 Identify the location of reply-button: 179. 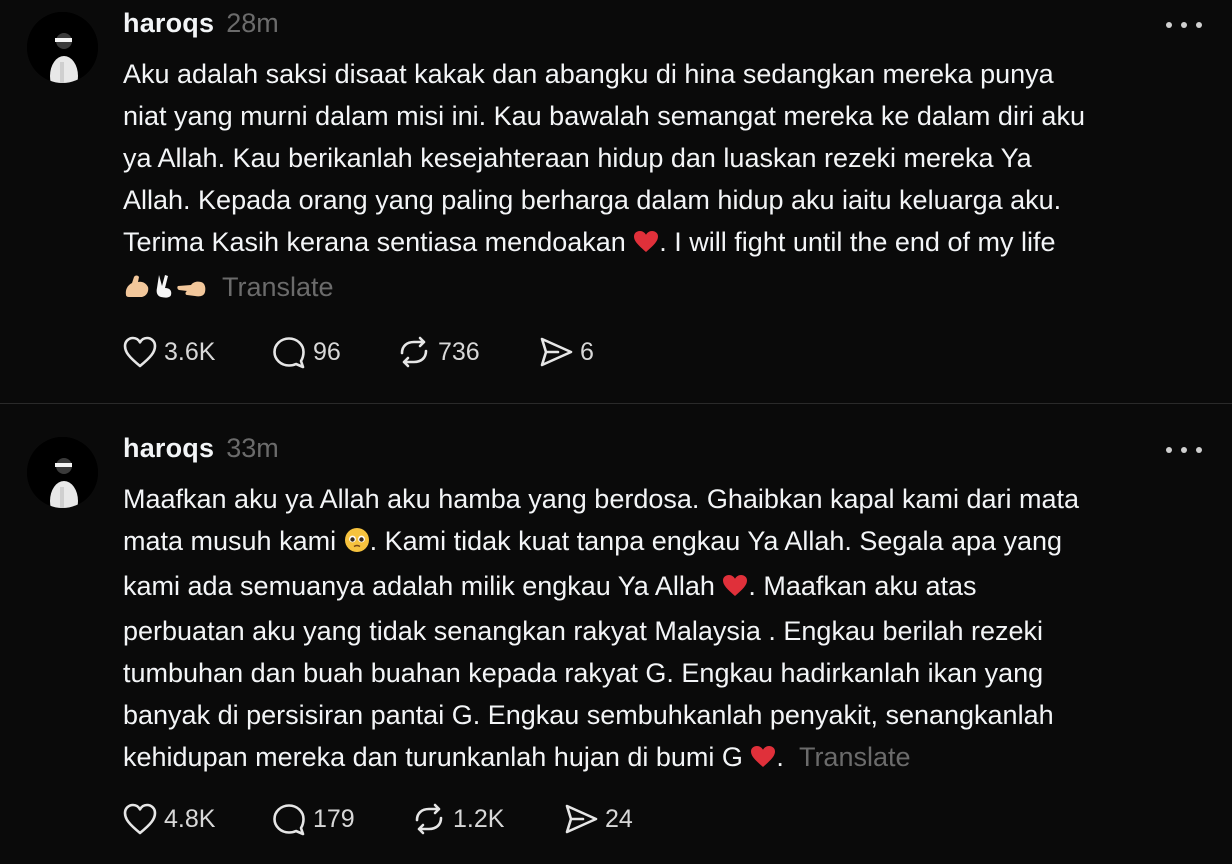
(341, 819).